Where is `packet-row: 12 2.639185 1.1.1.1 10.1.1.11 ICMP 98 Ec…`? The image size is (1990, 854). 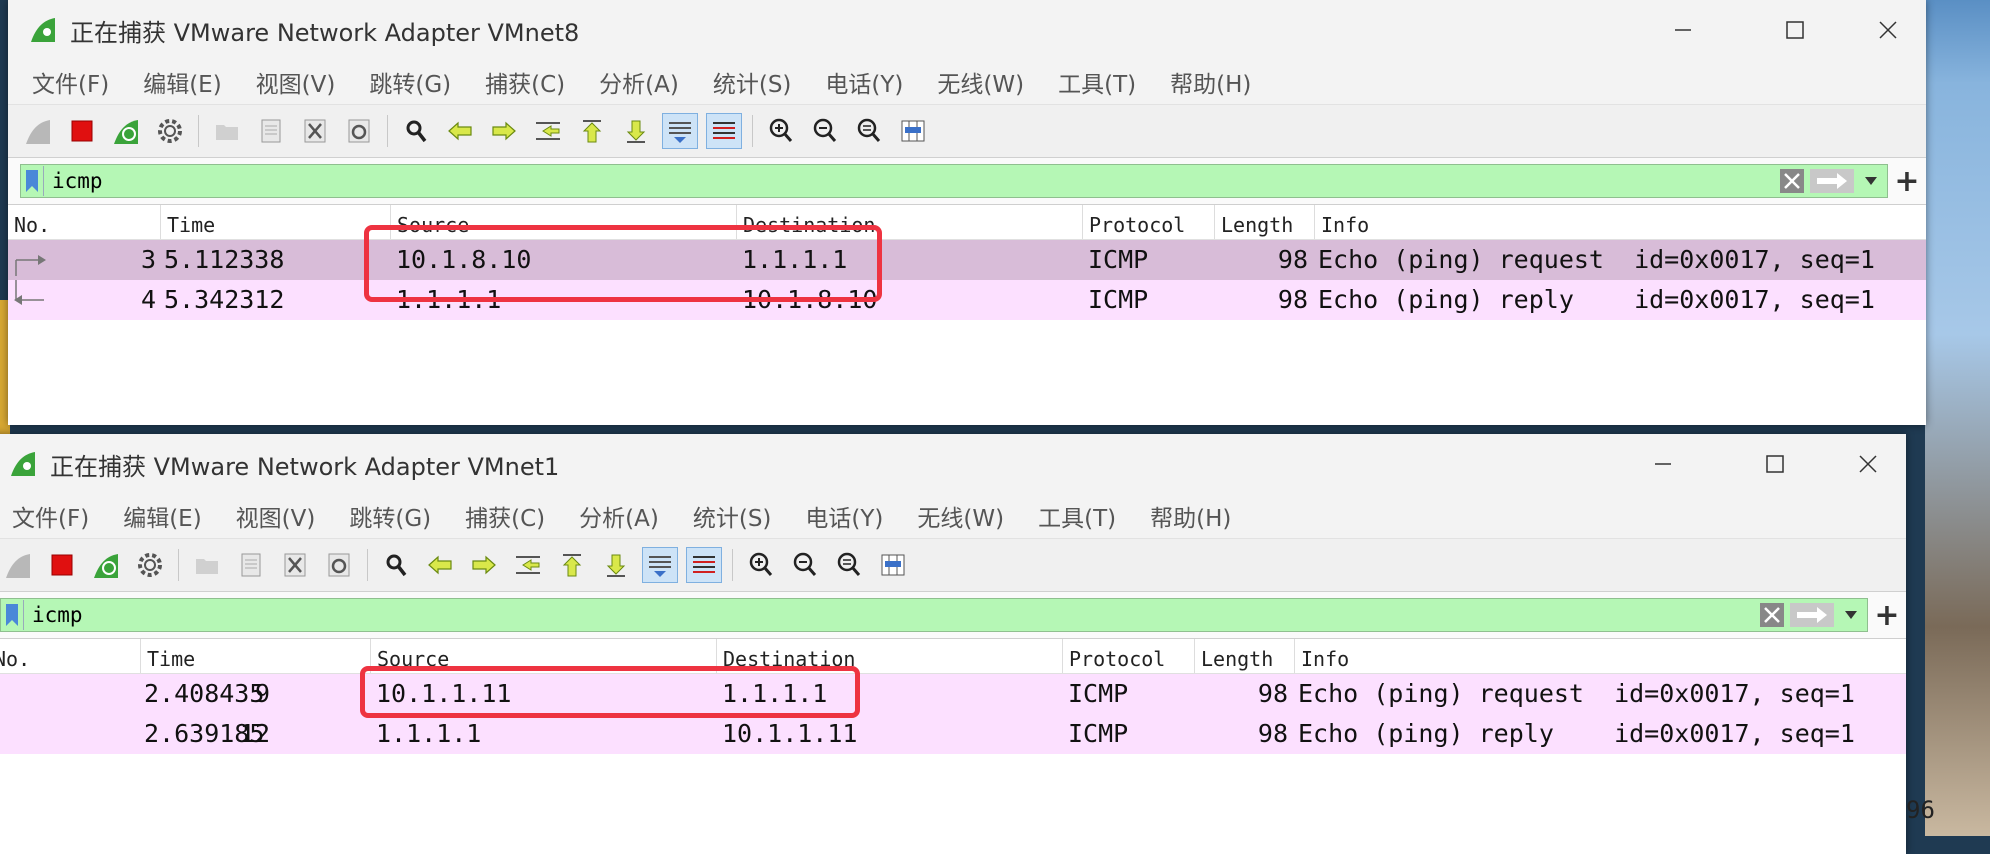 packet-row: 12 2.639185 1.1.1.1 10.1.1.11 ICMP 98 Ec… is located at coordinates (953, 734).